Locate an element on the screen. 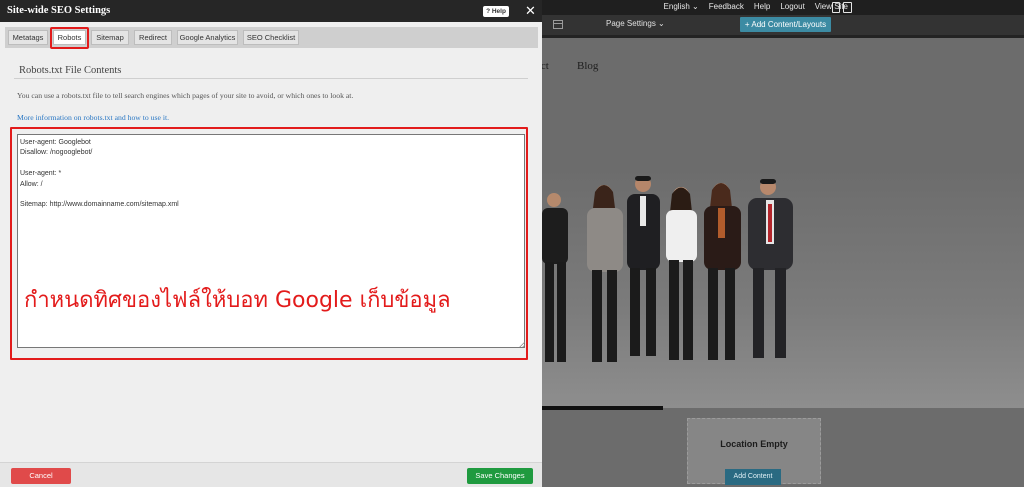 Image resolution: width=1024 pixels, height=487 pixels. nav-item-contact: act is located at coordinates (545, 66).